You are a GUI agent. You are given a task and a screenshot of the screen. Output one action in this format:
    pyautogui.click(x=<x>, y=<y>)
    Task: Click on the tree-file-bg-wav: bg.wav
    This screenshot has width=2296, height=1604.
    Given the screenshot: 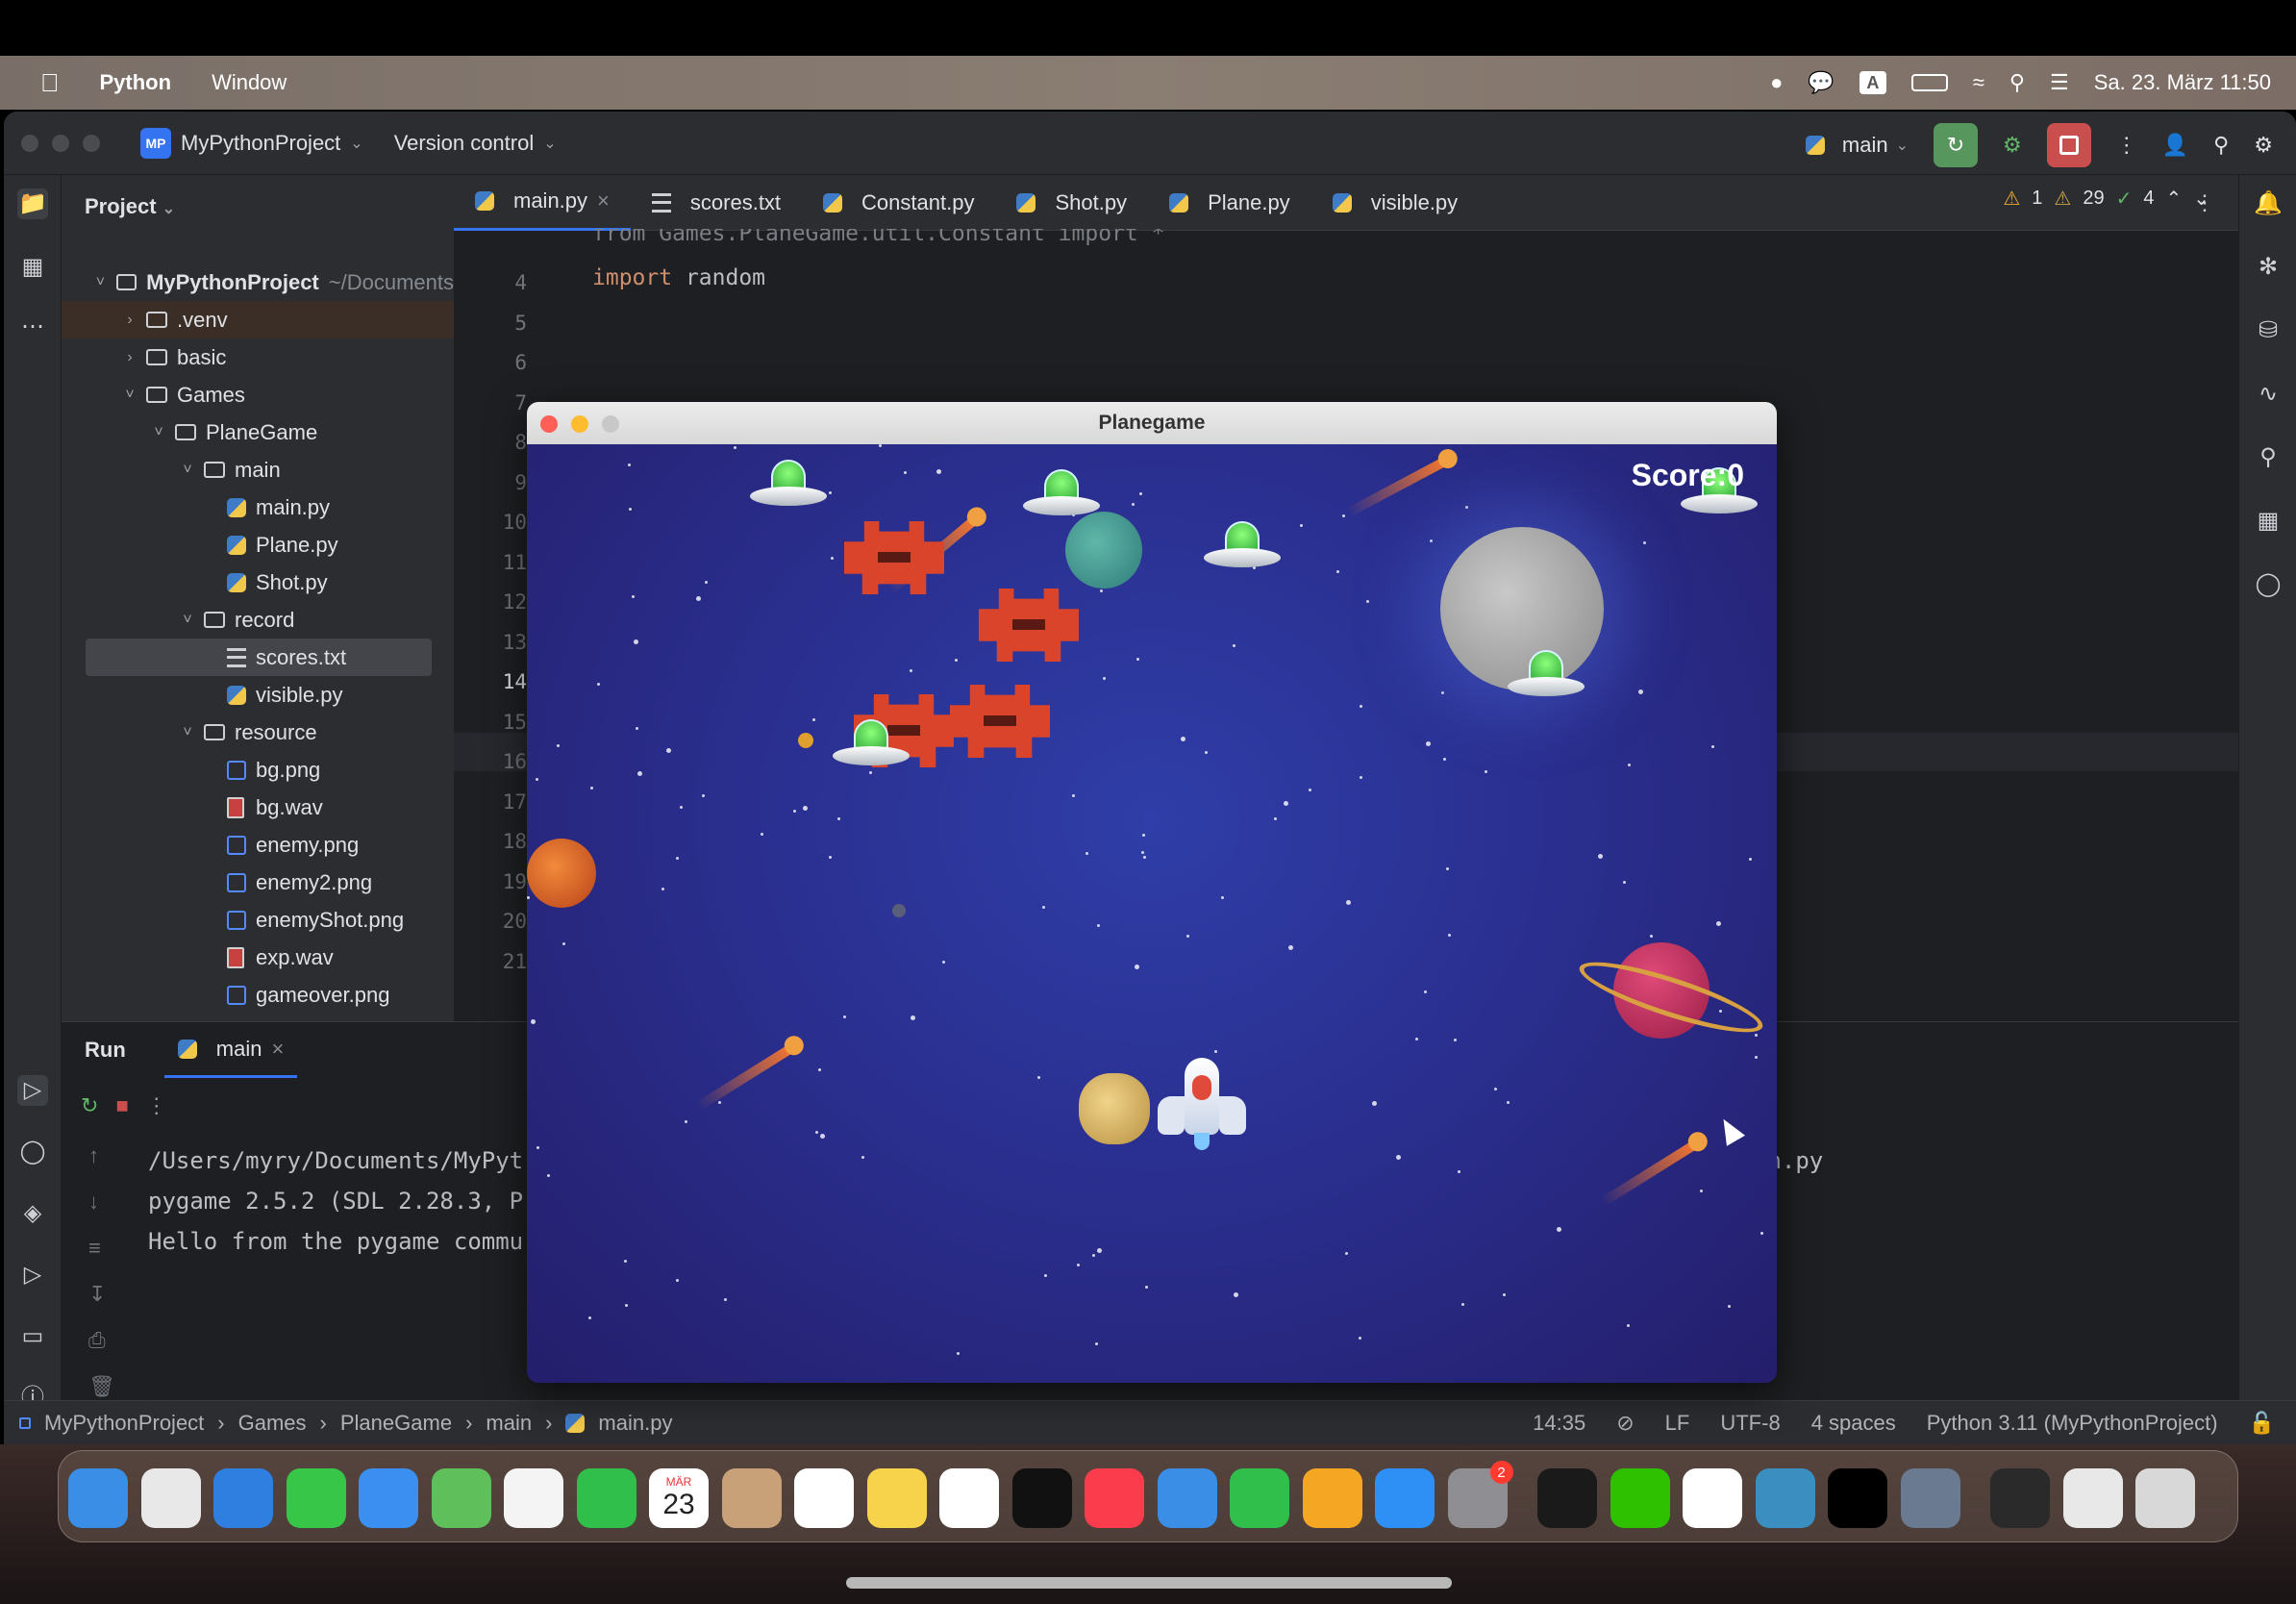 What is the action you would take?
    pyautogui.click(x=258, y=807)
    